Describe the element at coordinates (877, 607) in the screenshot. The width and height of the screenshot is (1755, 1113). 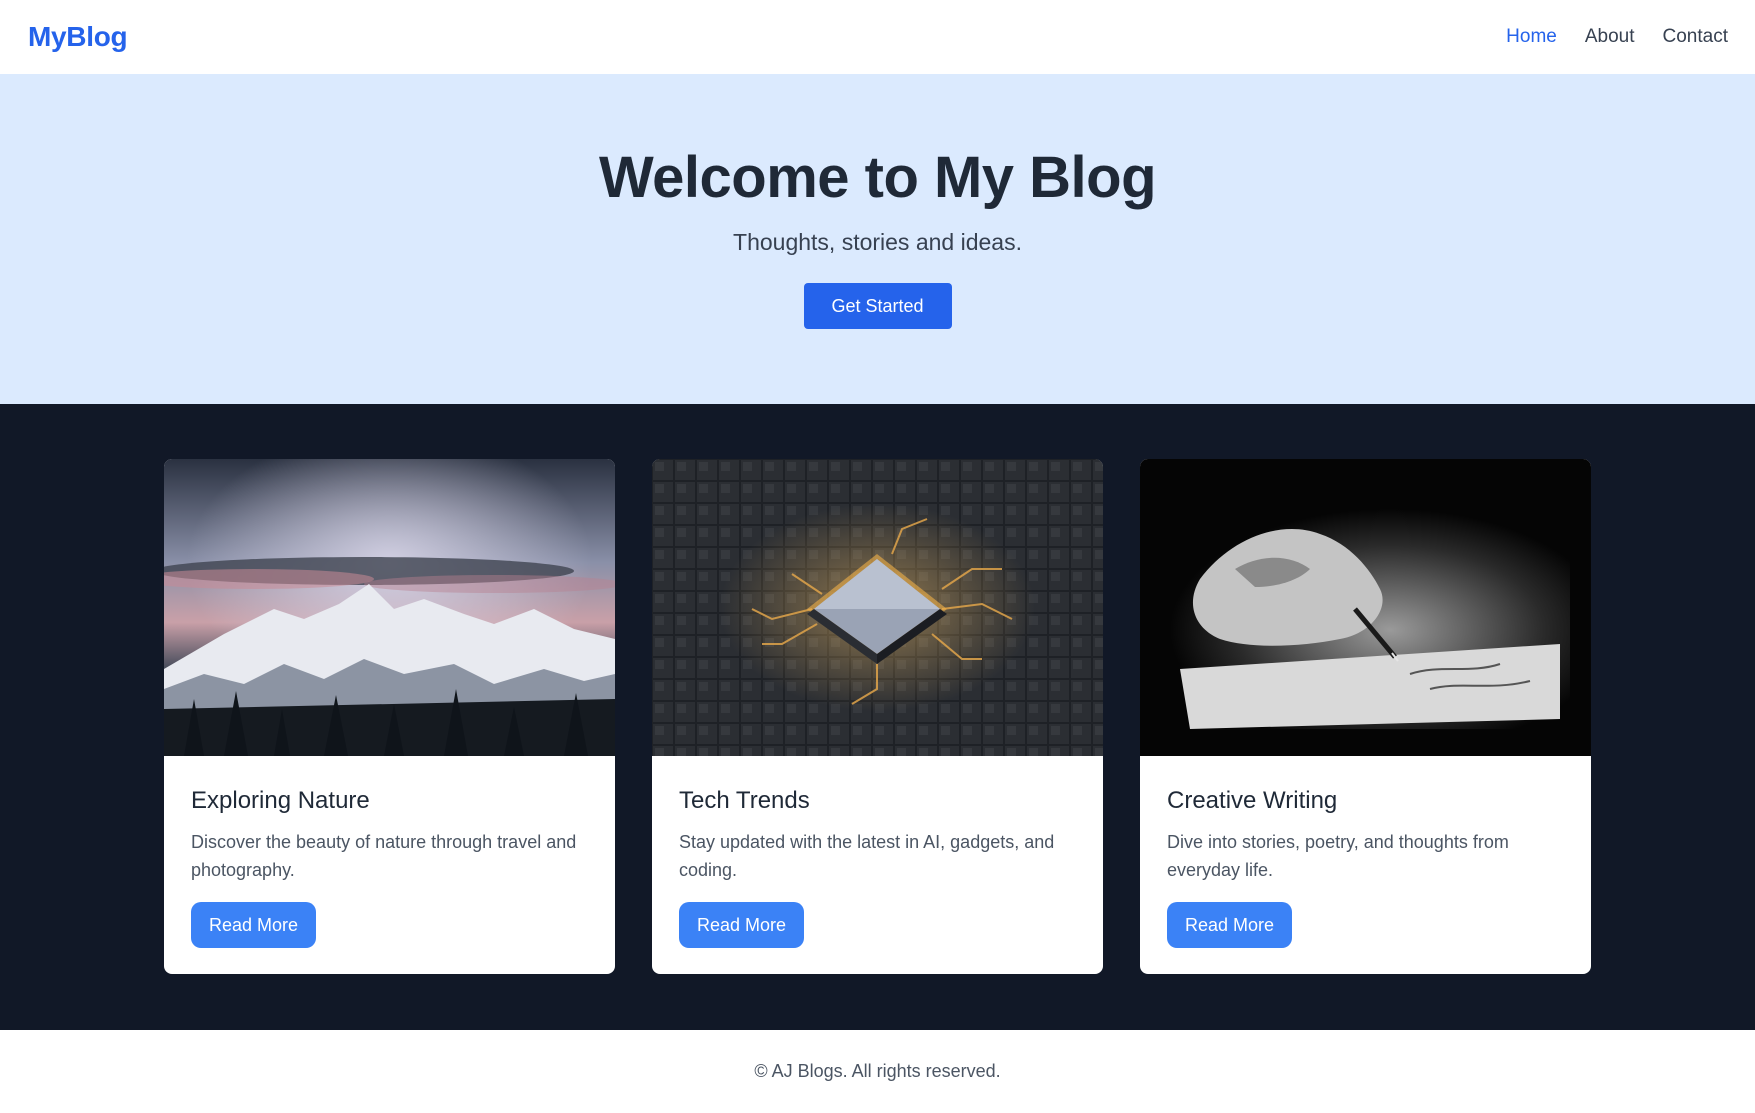
I see `microchip-image` at that location.